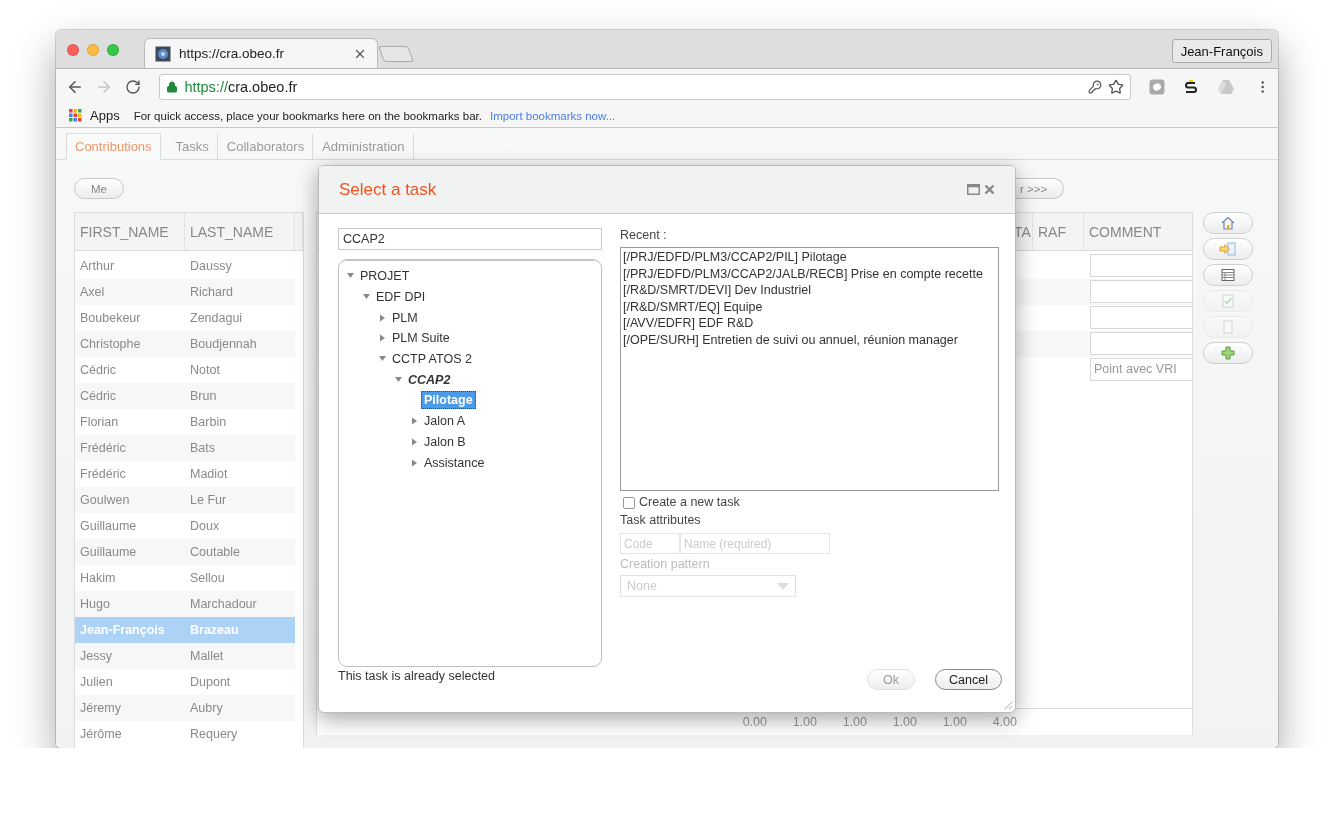 This screenshot has width=1334, height=829. Describe the element at coordinates (100, 708) in the screenshot. I see `table-cell-text: Jéremy` at that location.